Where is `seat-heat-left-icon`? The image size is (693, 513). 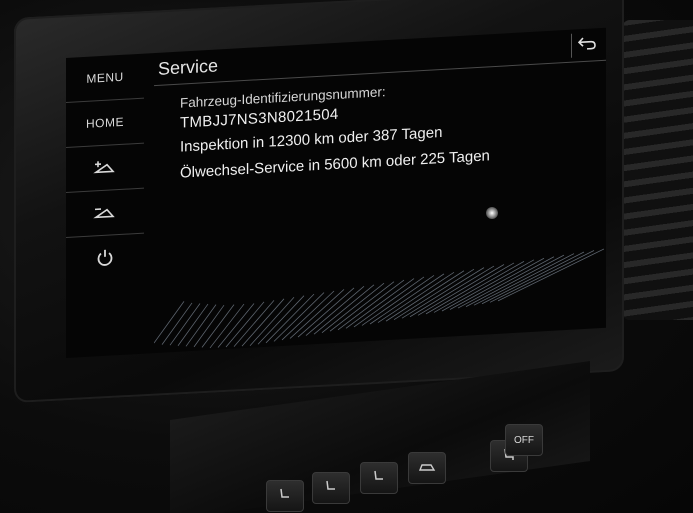 seat-heat-left-icon is located at coordinates (285, 496).